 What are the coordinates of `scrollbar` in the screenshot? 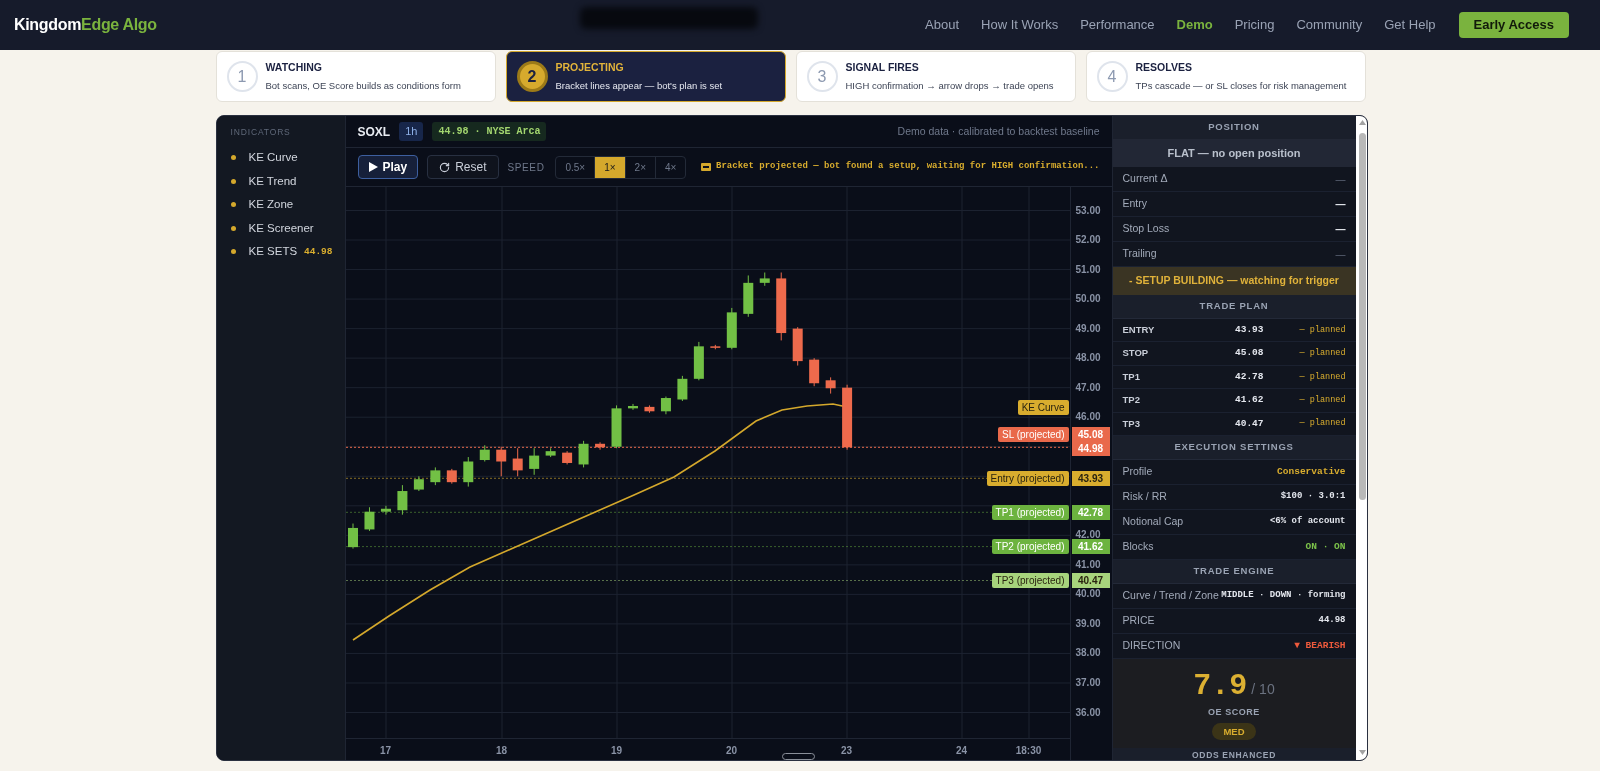 It's located at (1361, 438).